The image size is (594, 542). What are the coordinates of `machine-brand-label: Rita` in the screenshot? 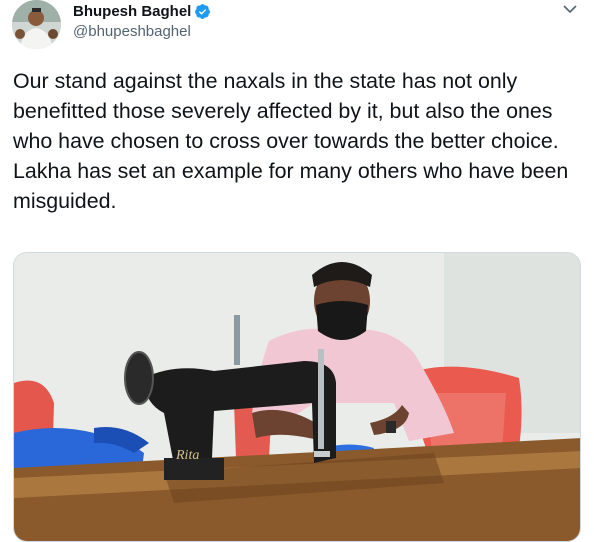 It's located at (187, 455).